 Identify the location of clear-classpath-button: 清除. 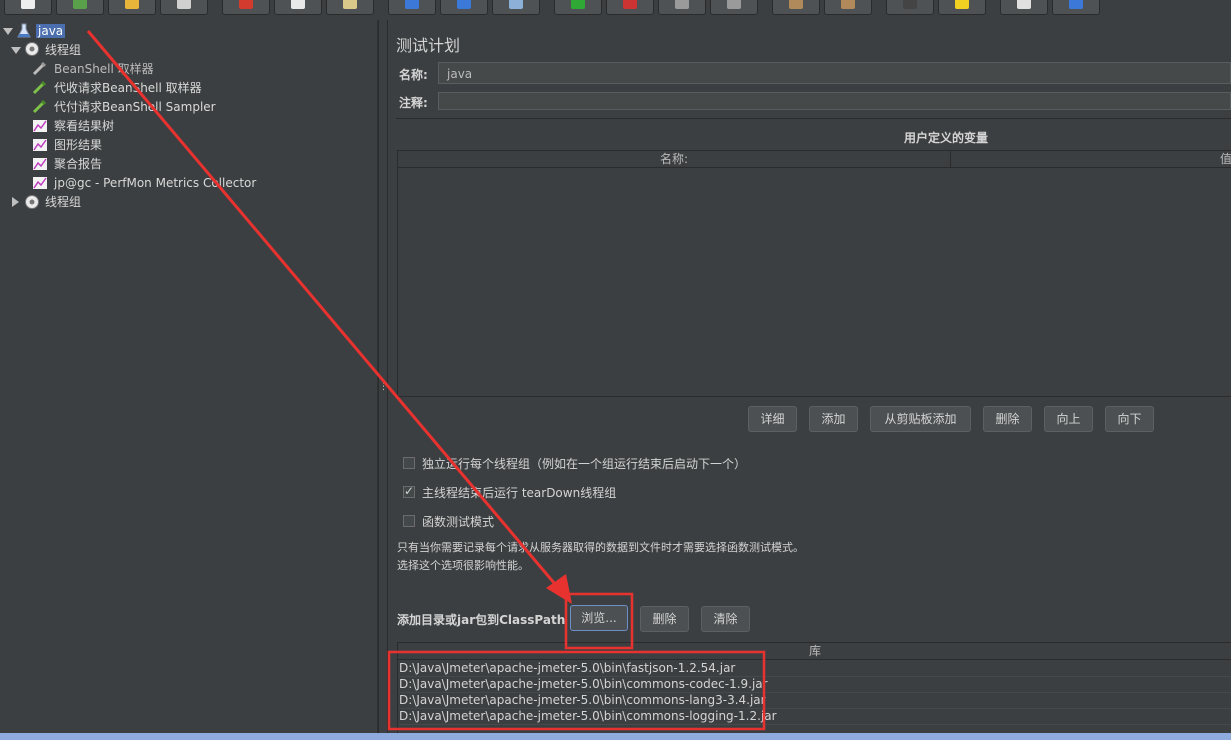
(725, 619).